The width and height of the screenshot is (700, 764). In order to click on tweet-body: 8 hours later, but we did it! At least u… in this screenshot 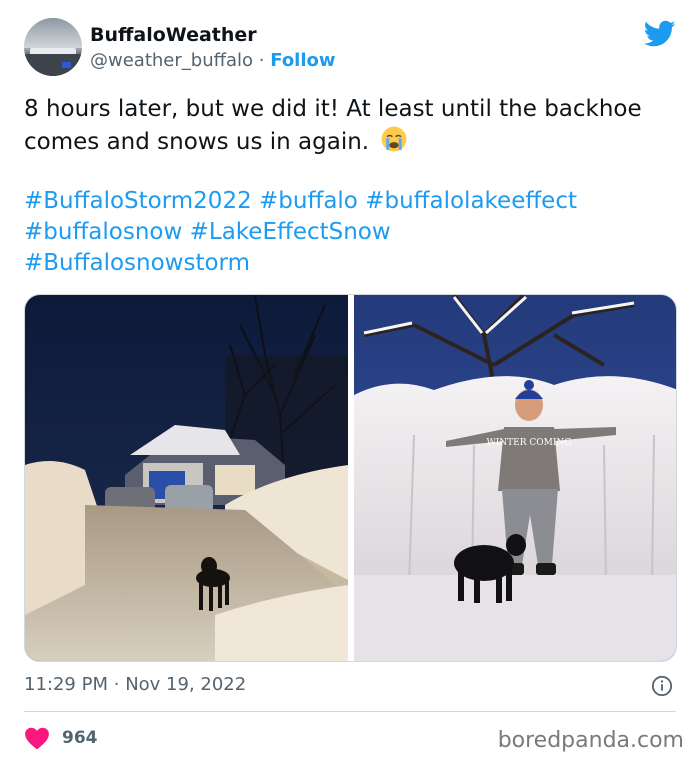, I will do `click(333, 125)`.